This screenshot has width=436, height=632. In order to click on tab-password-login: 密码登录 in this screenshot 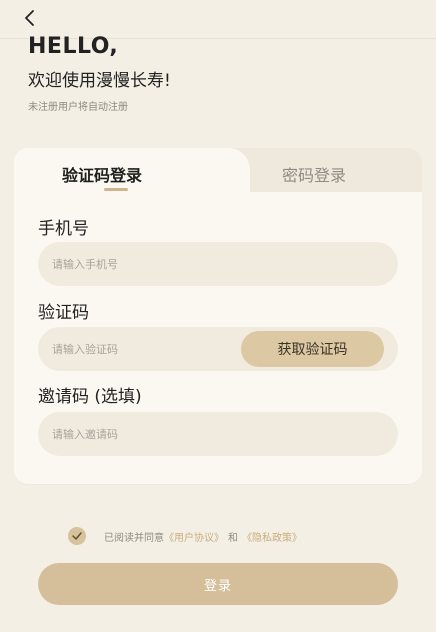, I will do `click(314, 174)`.